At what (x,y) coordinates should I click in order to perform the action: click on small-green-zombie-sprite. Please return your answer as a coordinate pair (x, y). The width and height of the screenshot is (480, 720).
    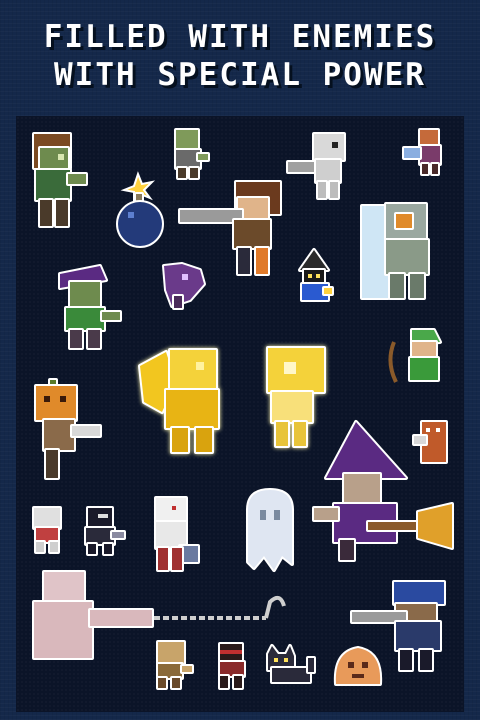
    Looking at the image, I should click on (190, 154).